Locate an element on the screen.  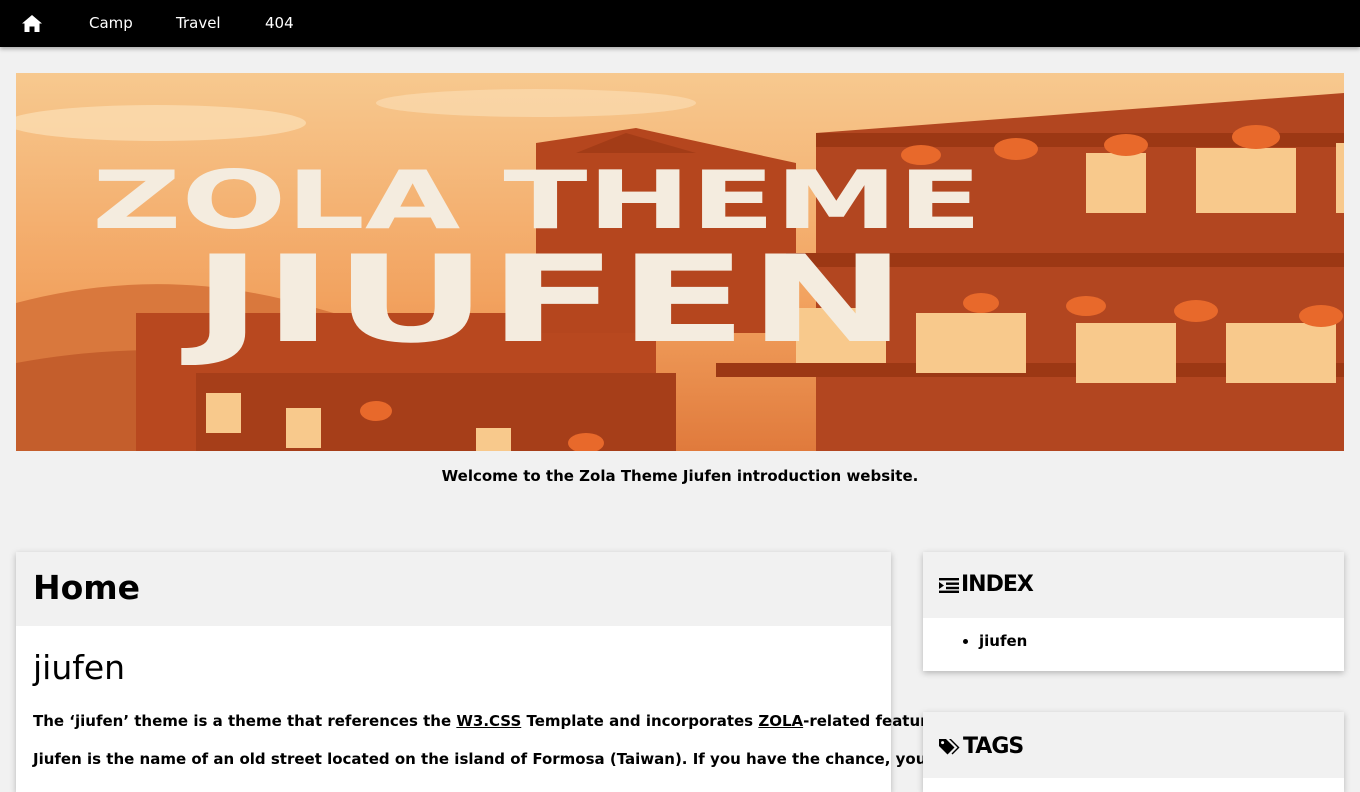
top-navbar: Camp Travel 404 is located at coordinates (680, 23).